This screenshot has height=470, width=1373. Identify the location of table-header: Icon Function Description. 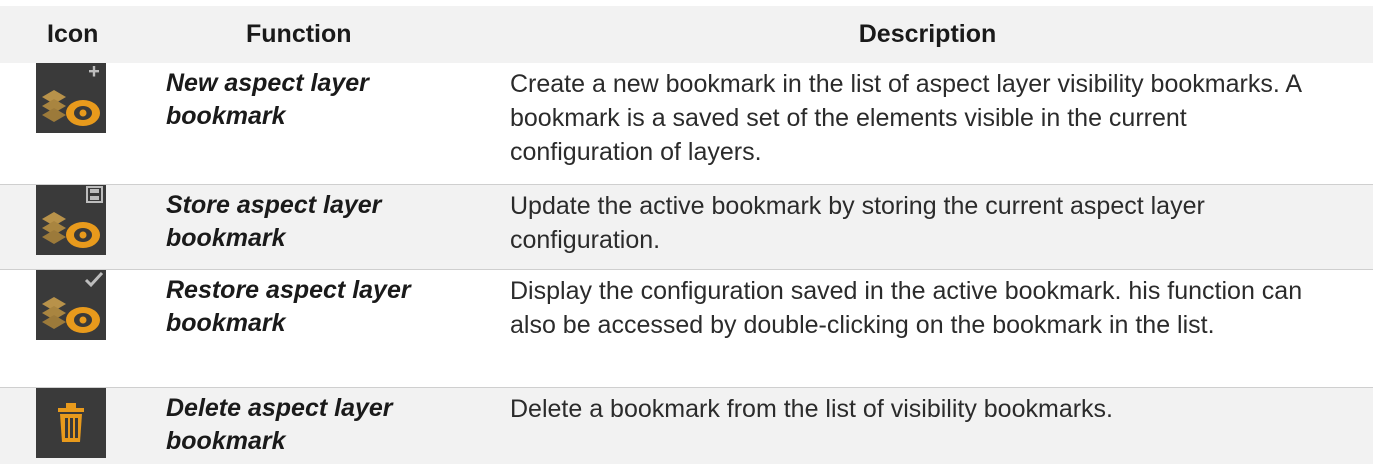
(686, 34).